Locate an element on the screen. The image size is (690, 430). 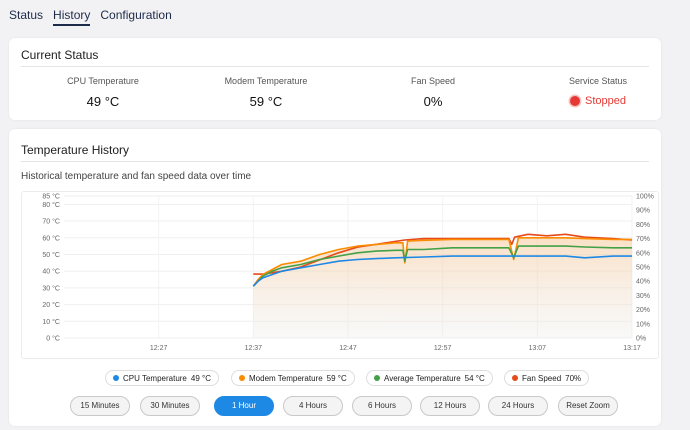
y2-tick-label: 100% is located at coordinates (645, 197).